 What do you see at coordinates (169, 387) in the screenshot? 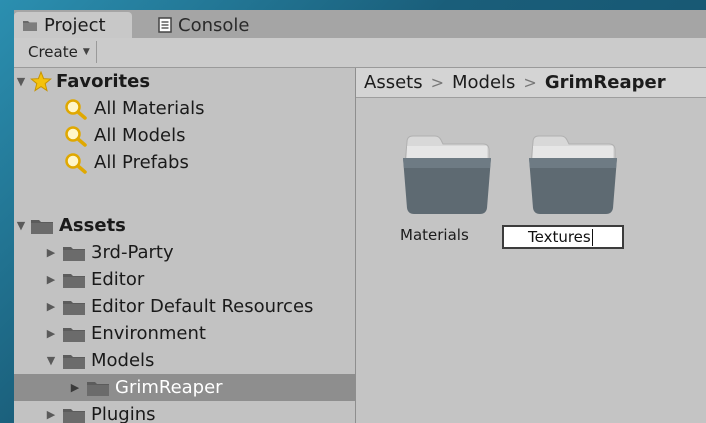
I see `tree-folder-label: GrimReaper` at bounding box center [169, 387].